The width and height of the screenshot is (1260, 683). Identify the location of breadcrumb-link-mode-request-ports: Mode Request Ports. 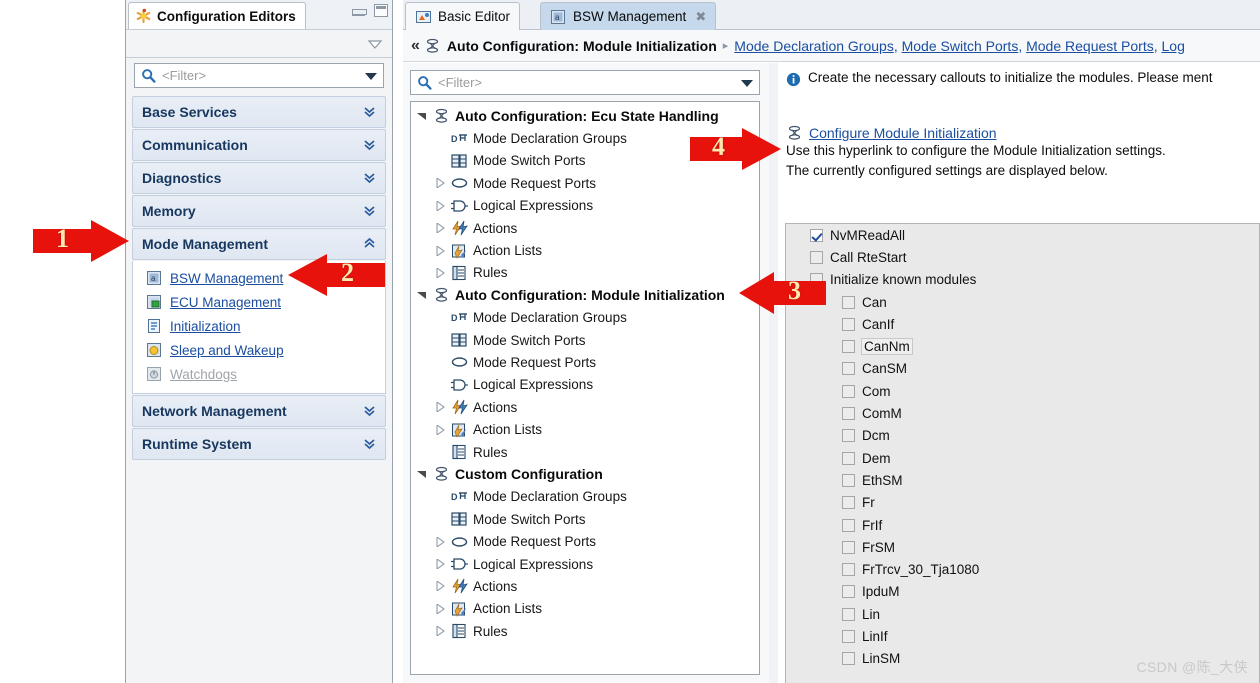
(1090, 46).